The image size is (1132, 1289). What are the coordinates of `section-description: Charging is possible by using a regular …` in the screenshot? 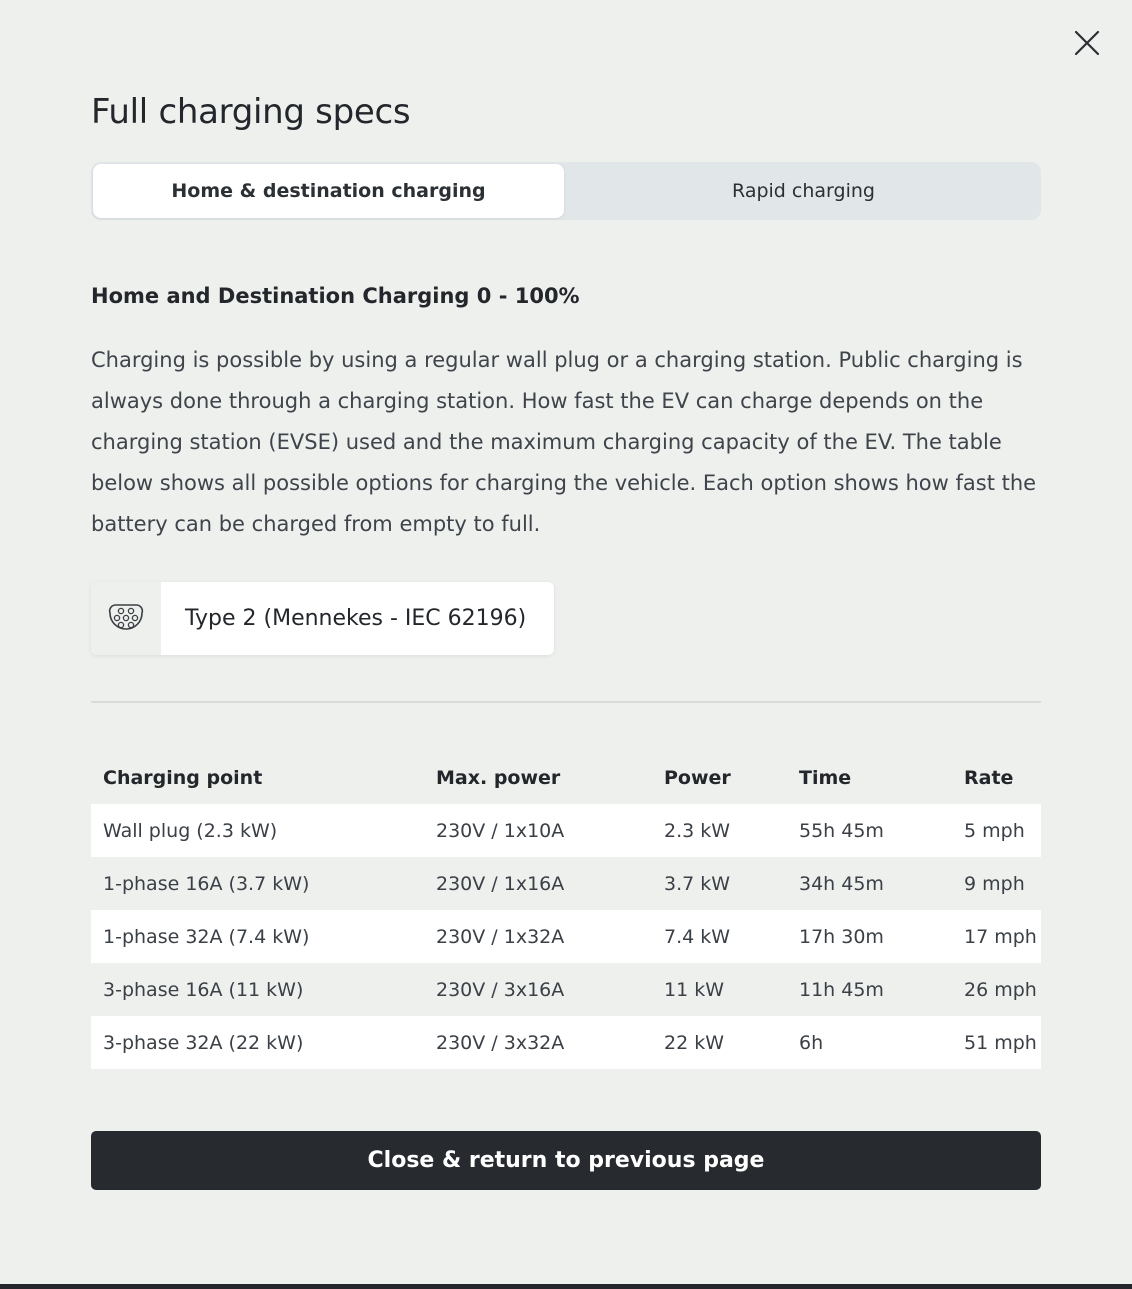 It's located at (564, 442).